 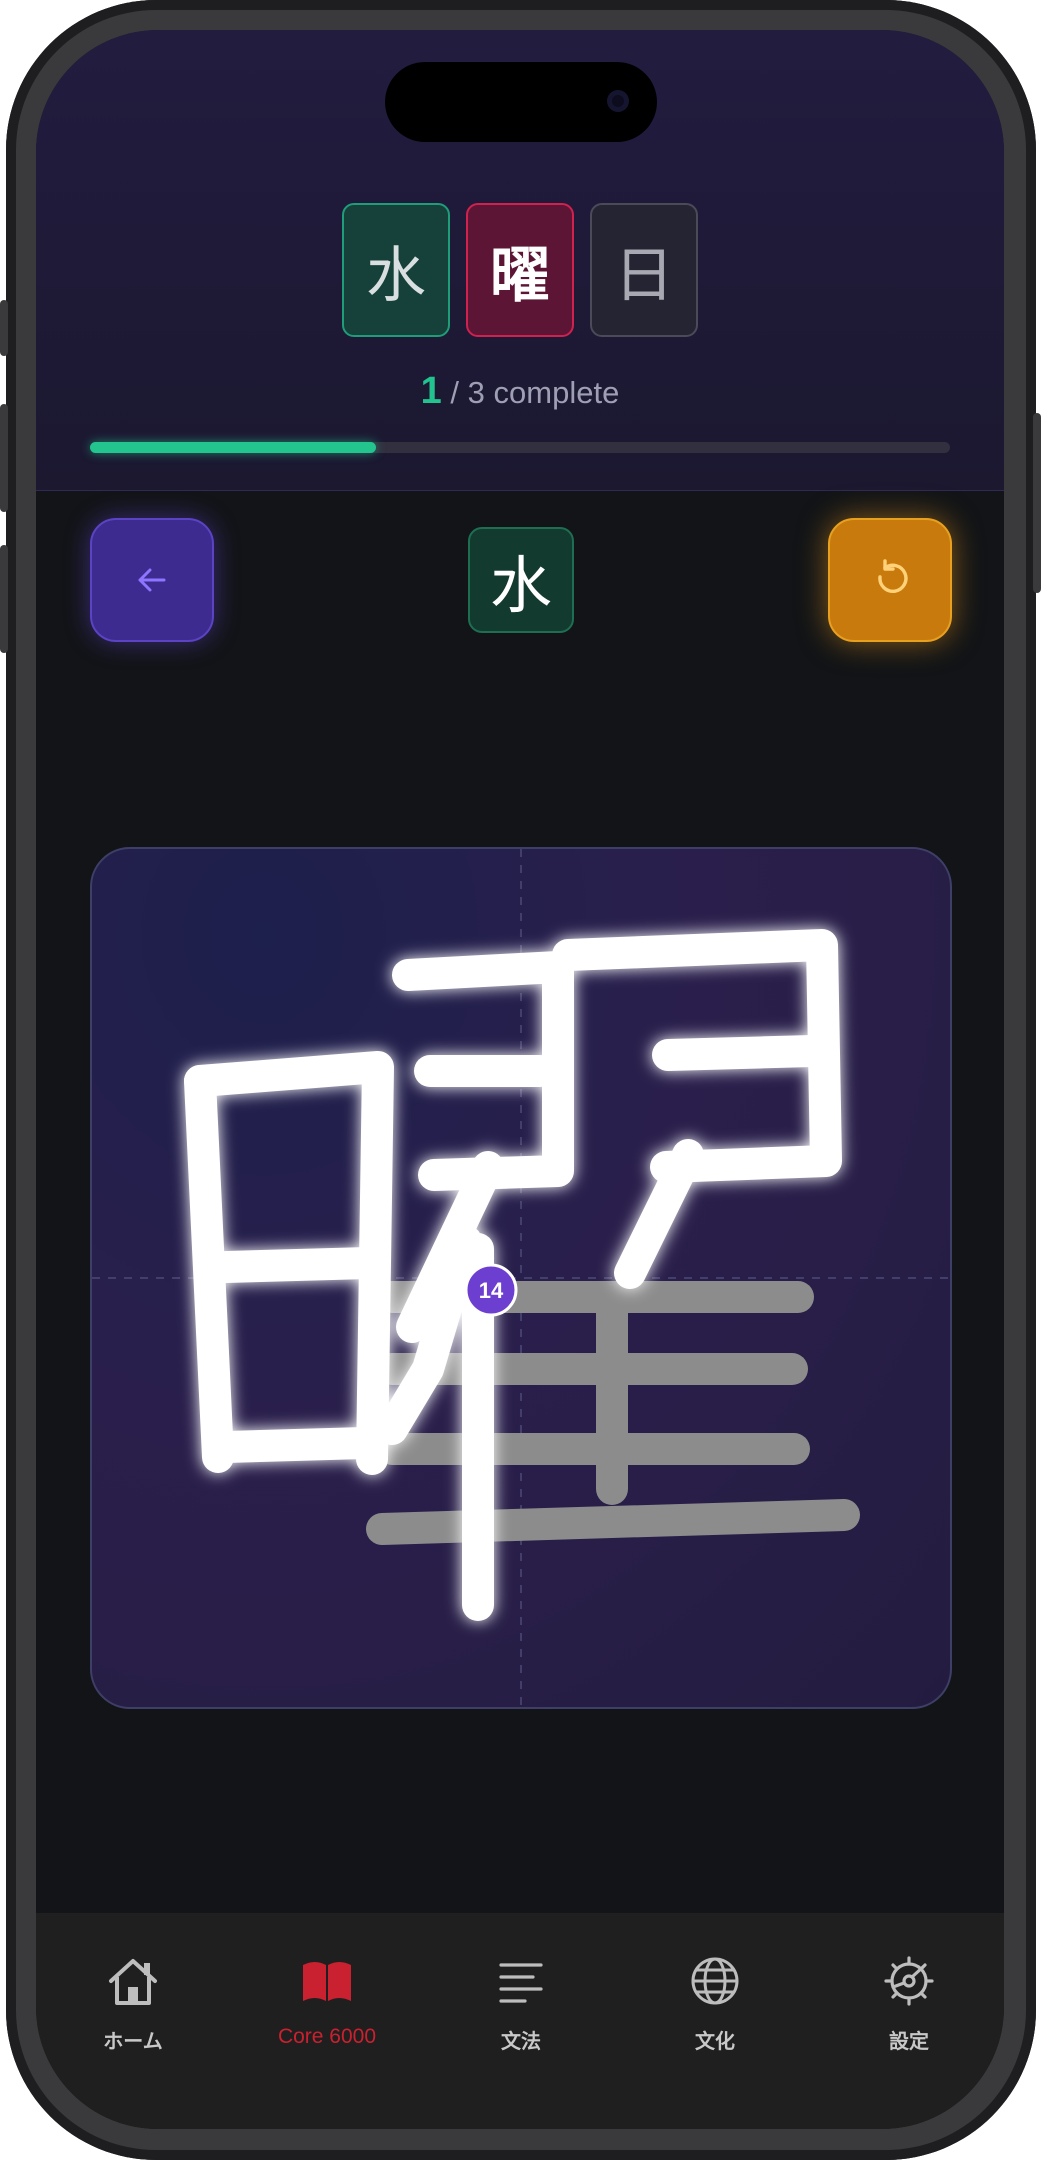 I want to click on previous-kanji-chip: 水, so click(x=521, y=580).